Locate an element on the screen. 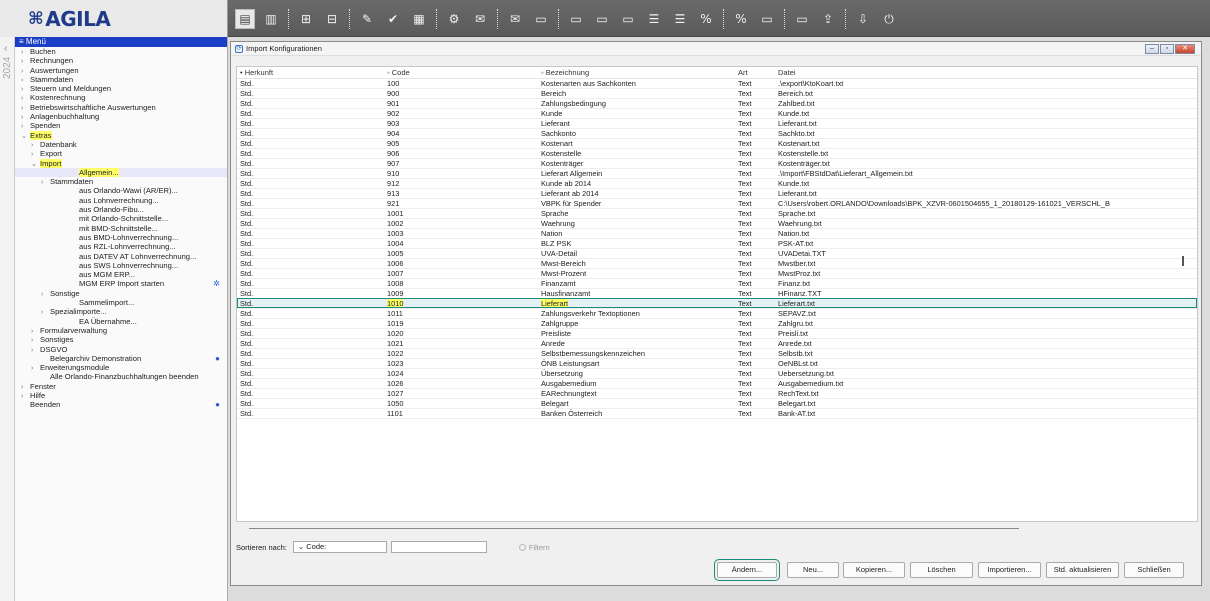 This screenshot has height=601, width=1210. sidebar-item: › Spenden is located at coordinates (121, 125).